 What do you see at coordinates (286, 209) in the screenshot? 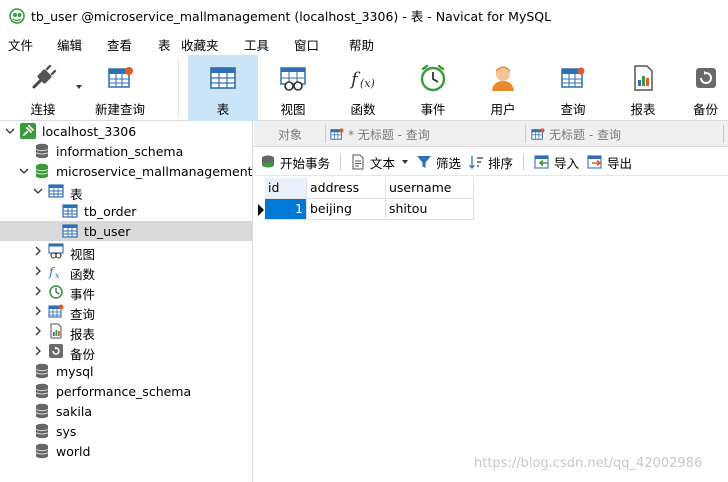
I see `cell-id: 1` at bounding box center [286, 209].